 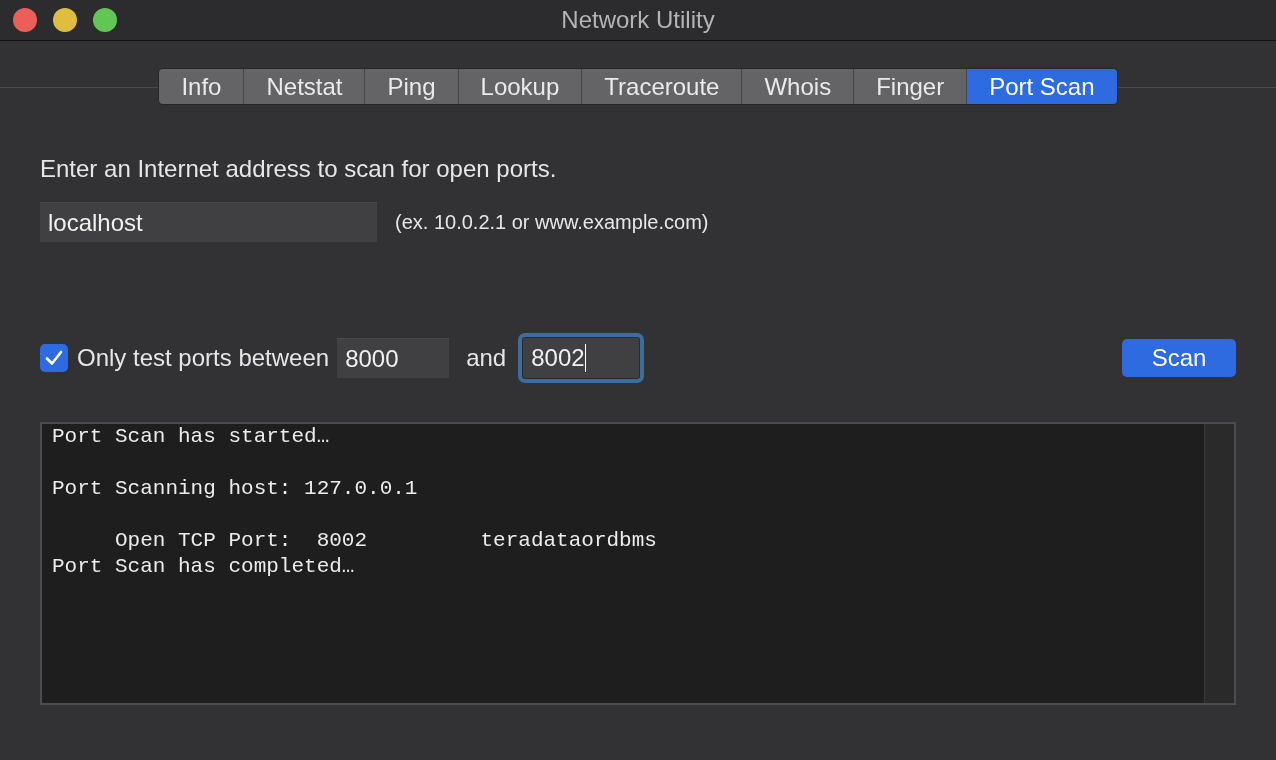 I want to click on tab: Whois, so click(x=798, y=86).